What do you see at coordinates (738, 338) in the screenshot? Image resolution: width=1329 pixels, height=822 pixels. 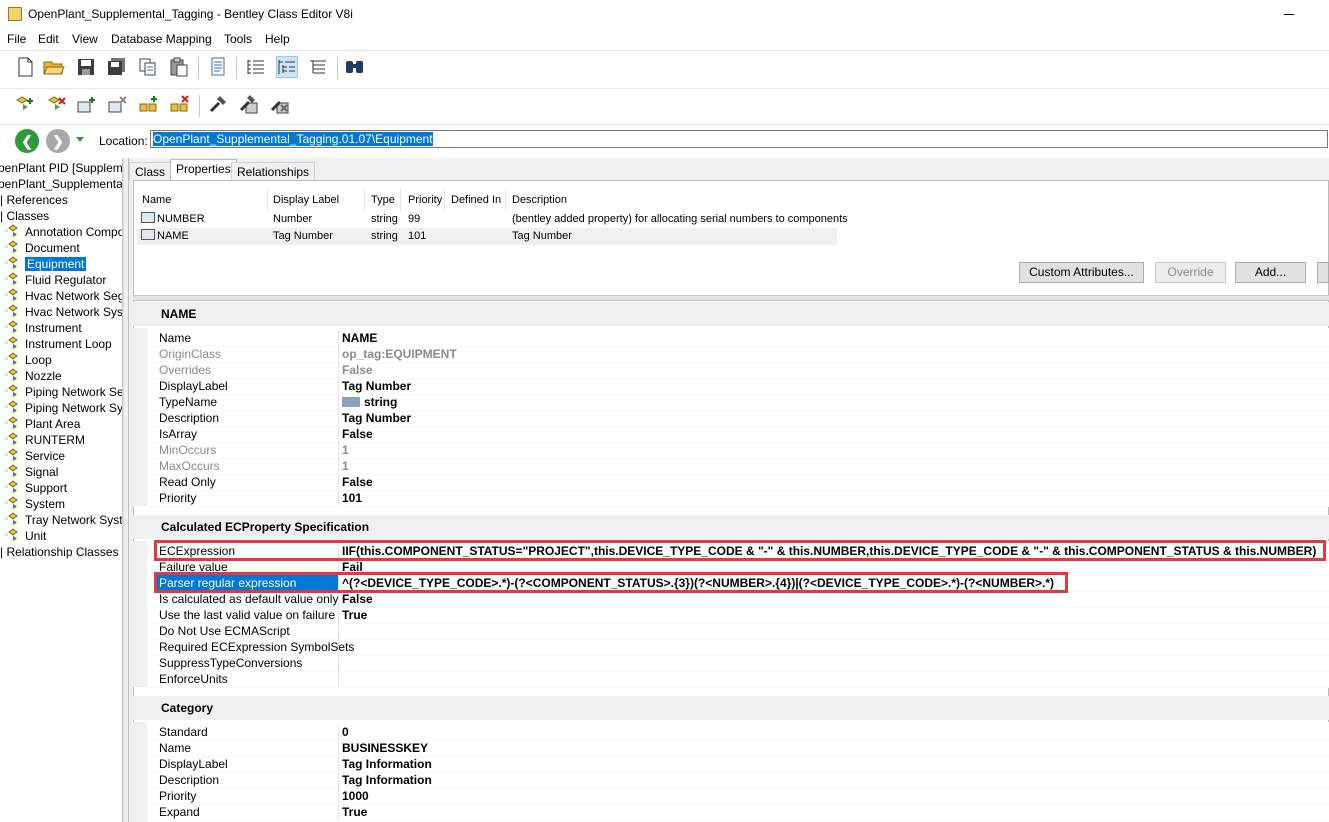 I see `grid-row: Name NAME` at bounding box center [738, 338].